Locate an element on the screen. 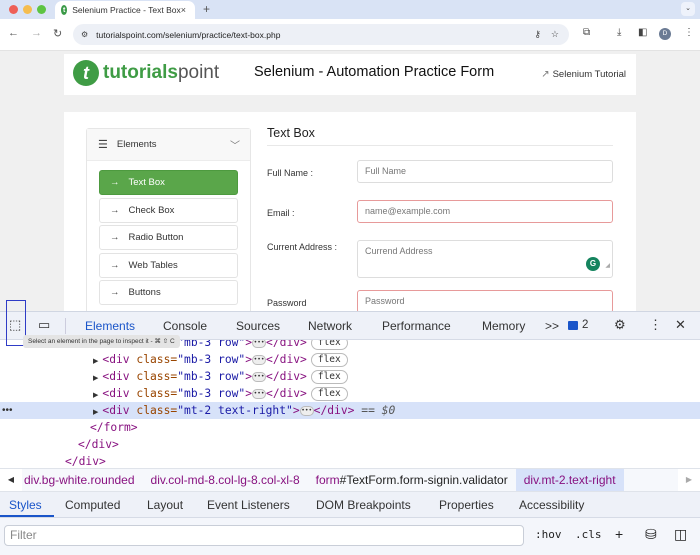 The image size is (700, 555). download-icon: ⤓ is located at coordinates (619, 32).